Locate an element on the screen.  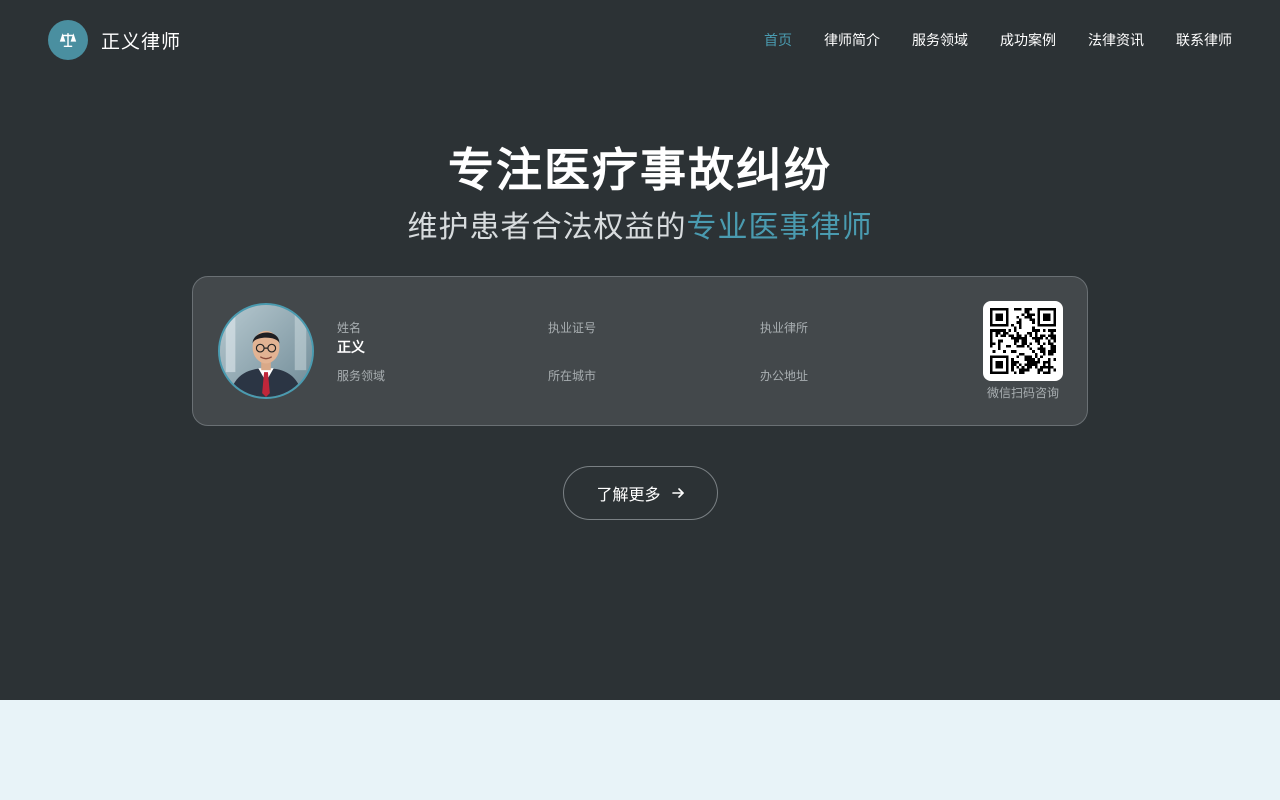
main-nav: 首页 律师简介 服务领域 成功案例 法律资讯 联系律师 is located at coordinates (998, 41).